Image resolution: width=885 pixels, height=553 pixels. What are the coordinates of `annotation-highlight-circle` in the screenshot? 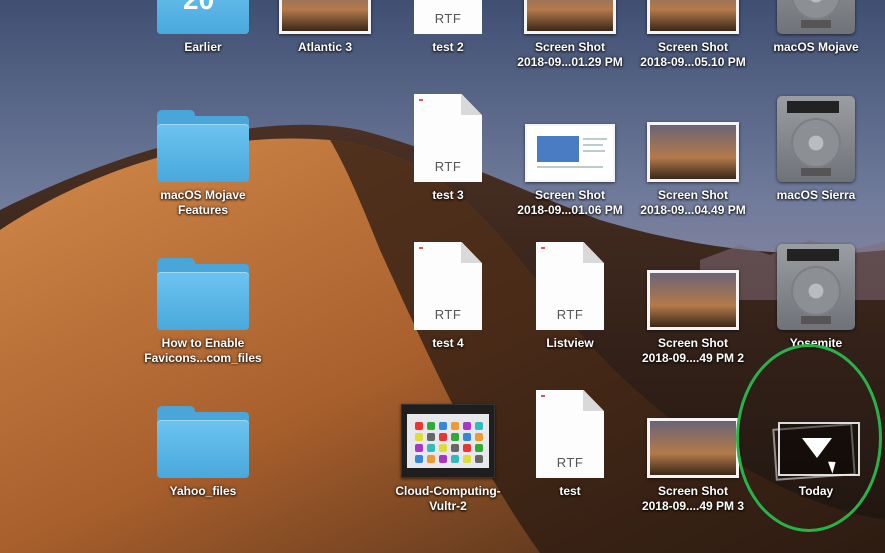 It's located at (809, 438).